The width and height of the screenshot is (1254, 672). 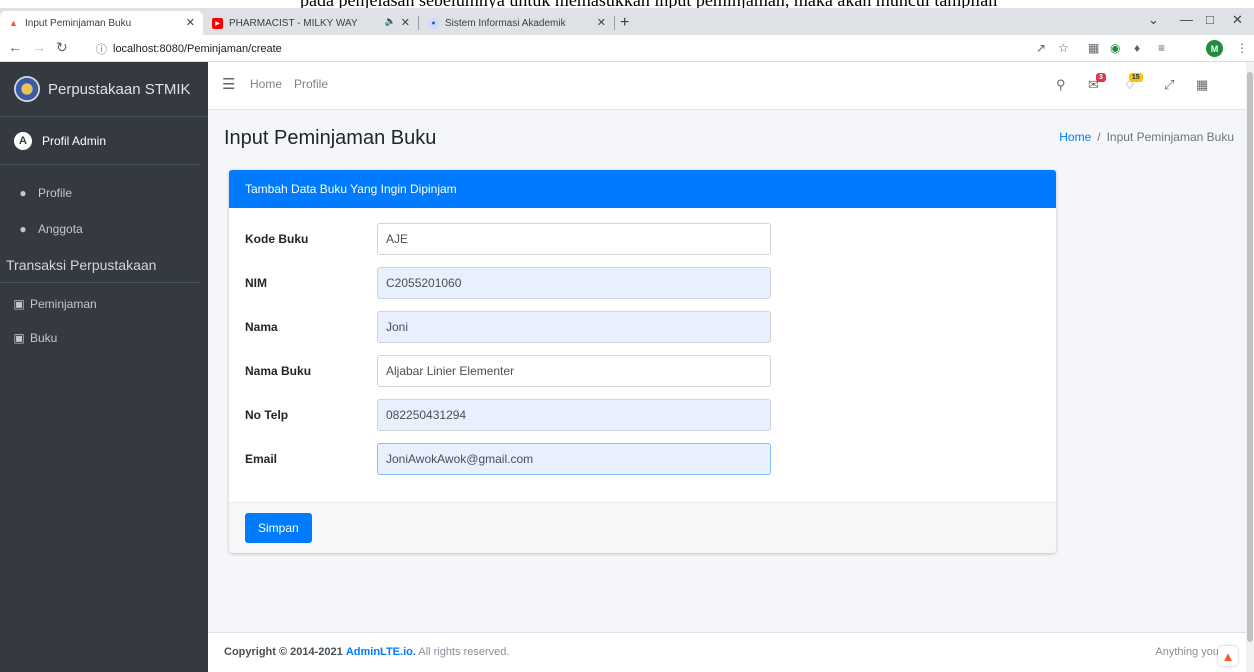 I want to click on star-icon: ☆, so click(x=1063, y=48).